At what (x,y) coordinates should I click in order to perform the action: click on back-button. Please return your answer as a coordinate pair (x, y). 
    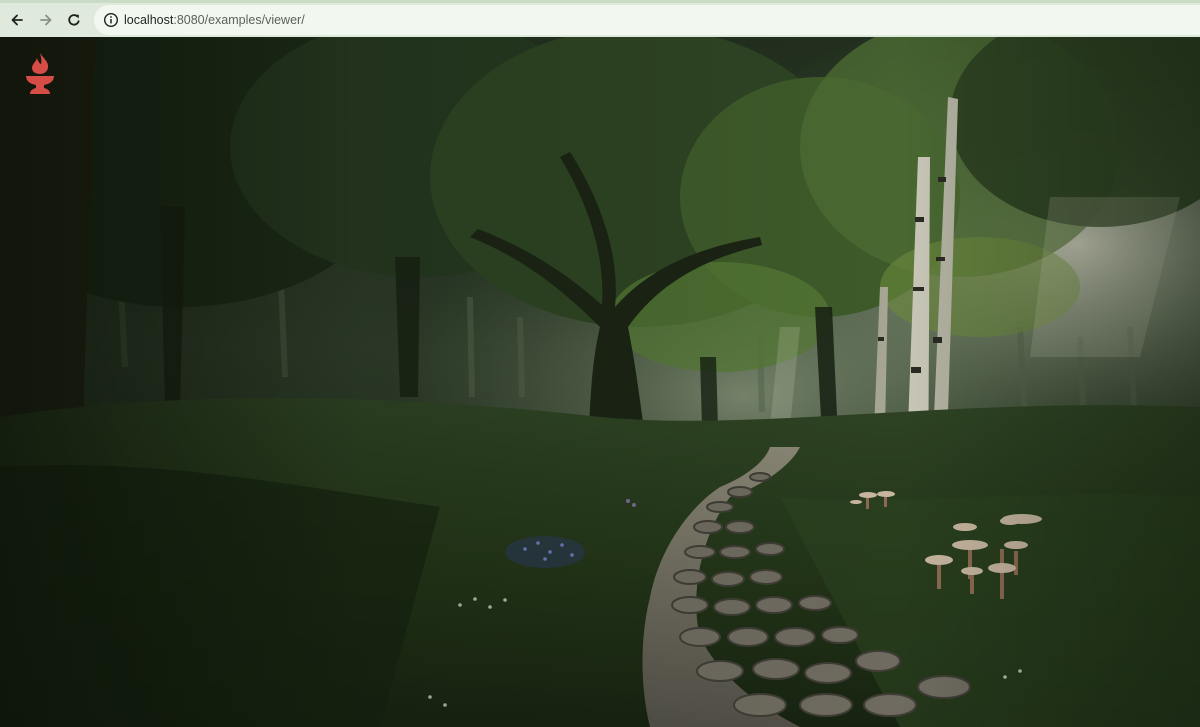
    Looking at the image, I should click on (17, 20).